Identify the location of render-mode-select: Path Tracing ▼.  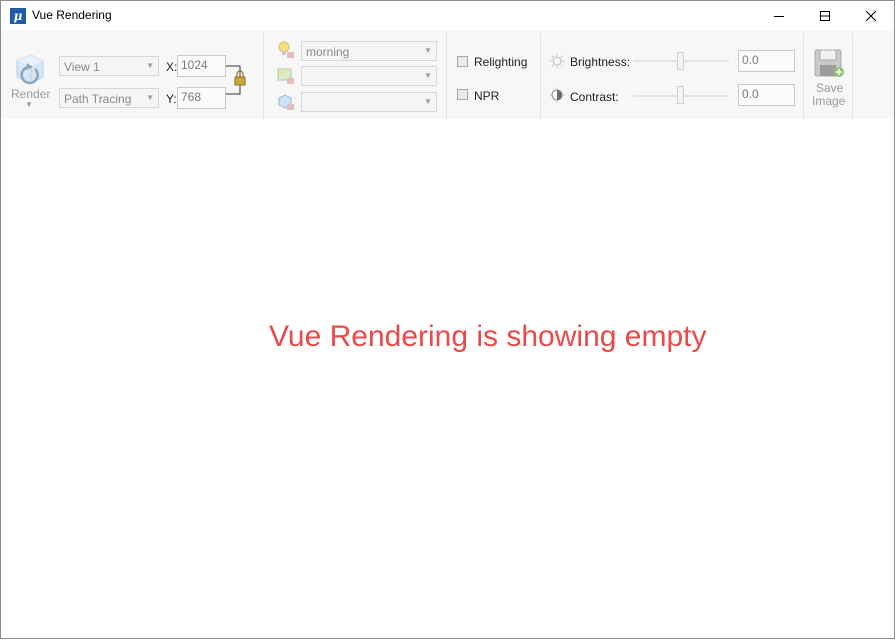
(109, 98).